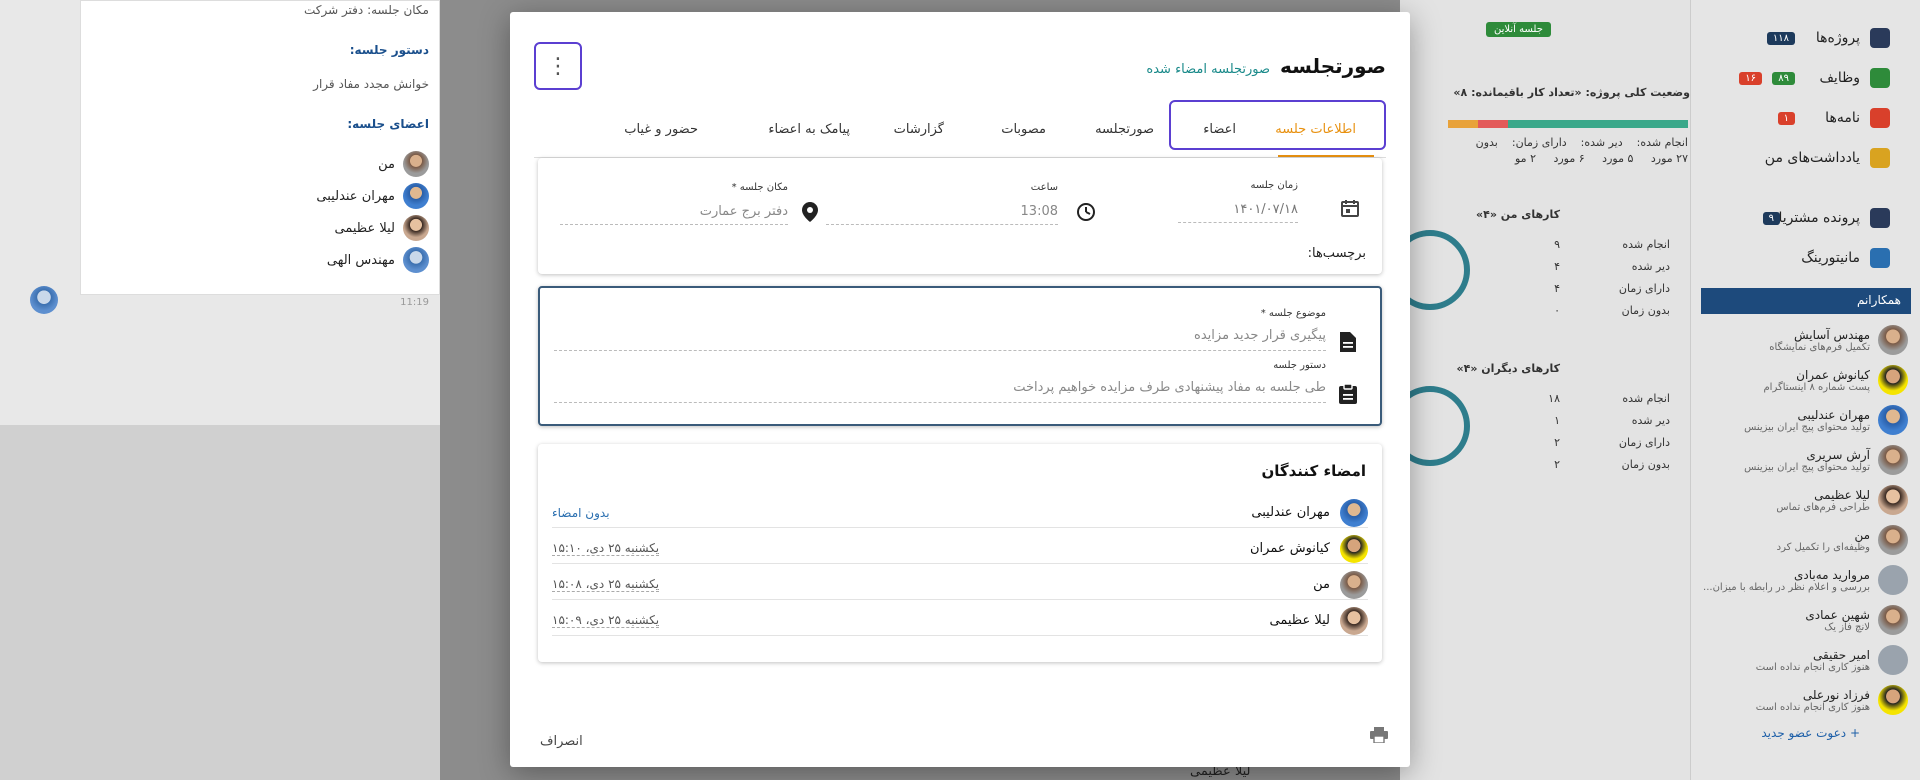  I want to click on active-tab-indicator, so click(1326, 156).